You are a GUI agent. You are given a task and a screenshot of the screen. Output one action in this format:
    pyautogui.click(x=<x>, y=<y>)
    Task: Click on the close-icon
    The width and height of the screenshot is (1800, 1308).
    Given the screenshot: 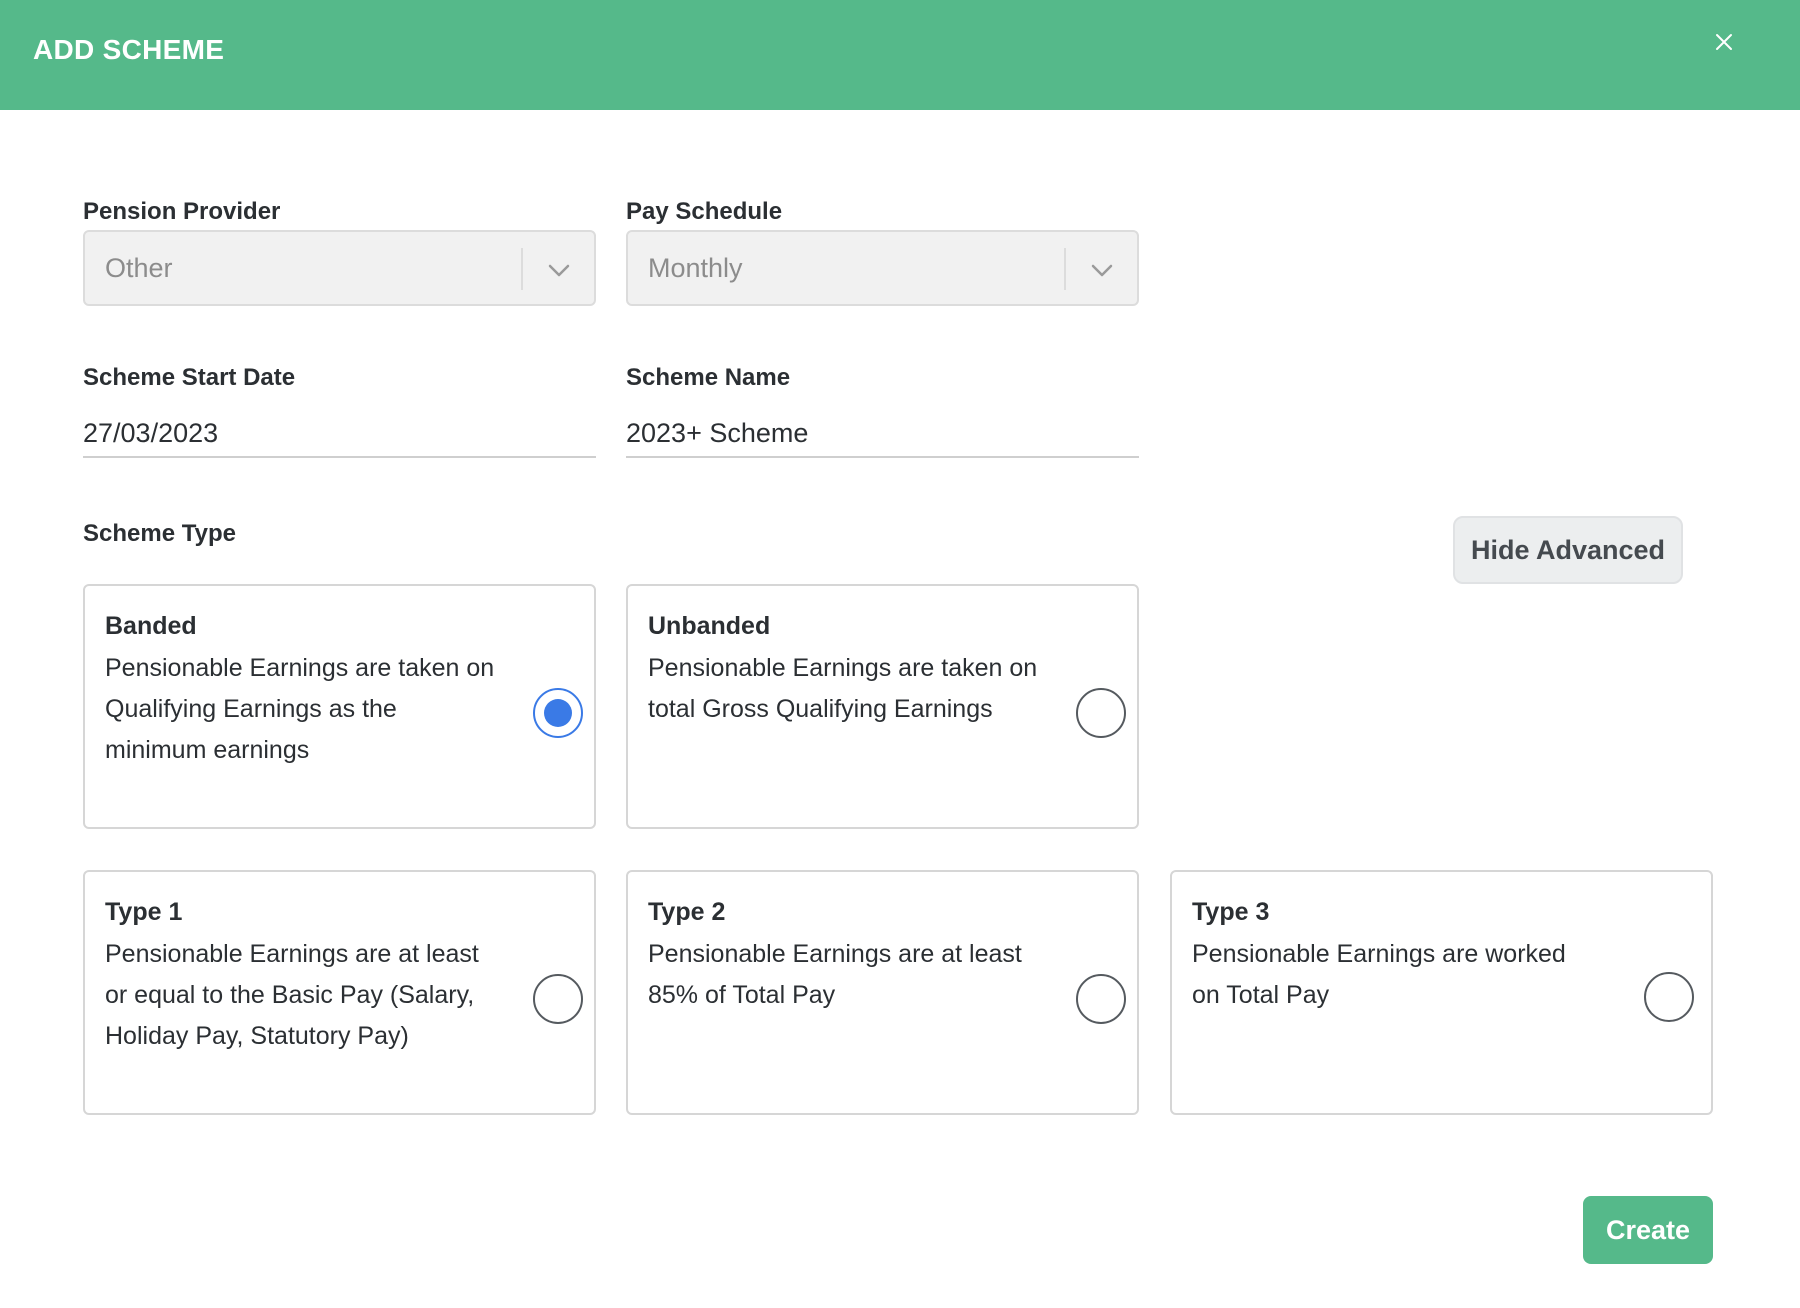 What is the action you would take?
    pyautogui.click(x=1724, y=42)
    